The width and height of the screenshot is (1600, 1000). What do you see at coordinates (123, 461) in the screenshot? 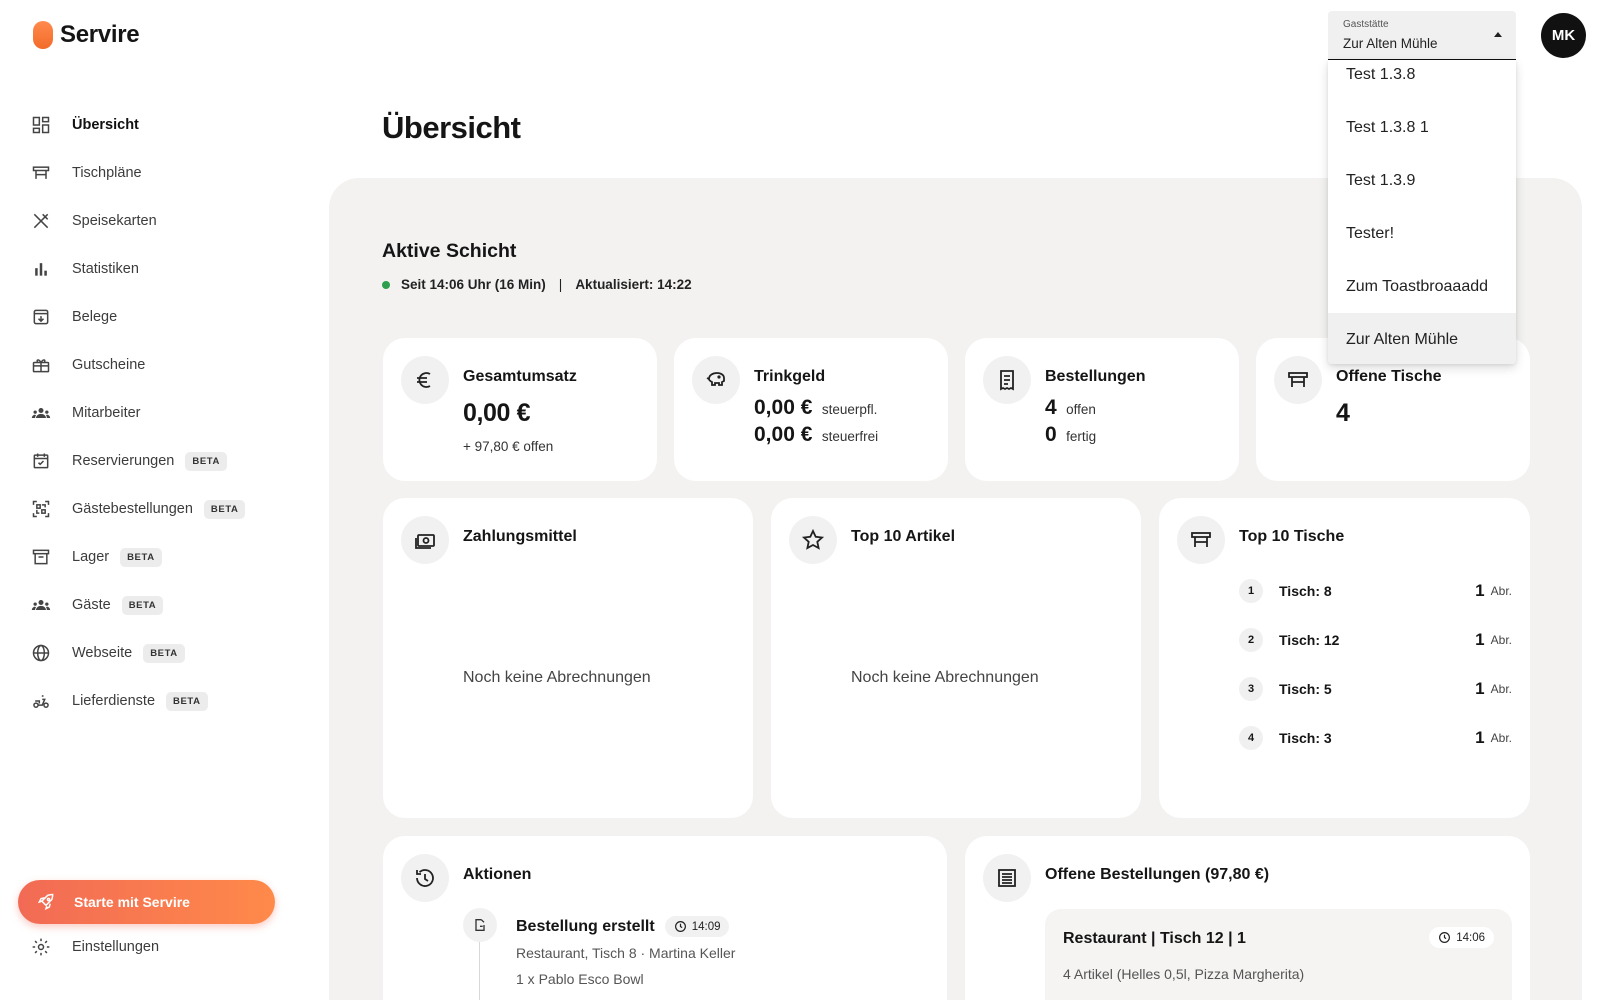
I see `sidebar-item-label: Reservierungen` at bounding box center [123, 461].